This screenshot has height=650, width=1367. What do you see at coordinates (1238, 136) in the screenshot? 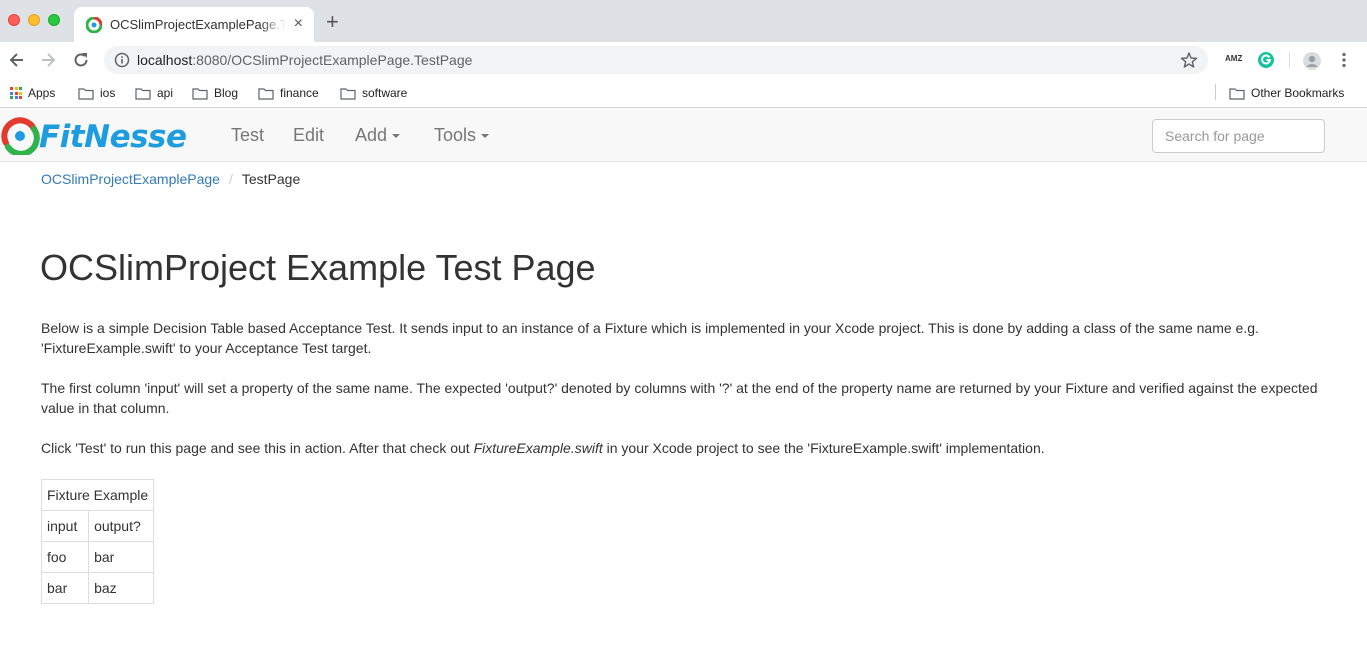
I see `search-page-input` at bounding box center [1238, 136].